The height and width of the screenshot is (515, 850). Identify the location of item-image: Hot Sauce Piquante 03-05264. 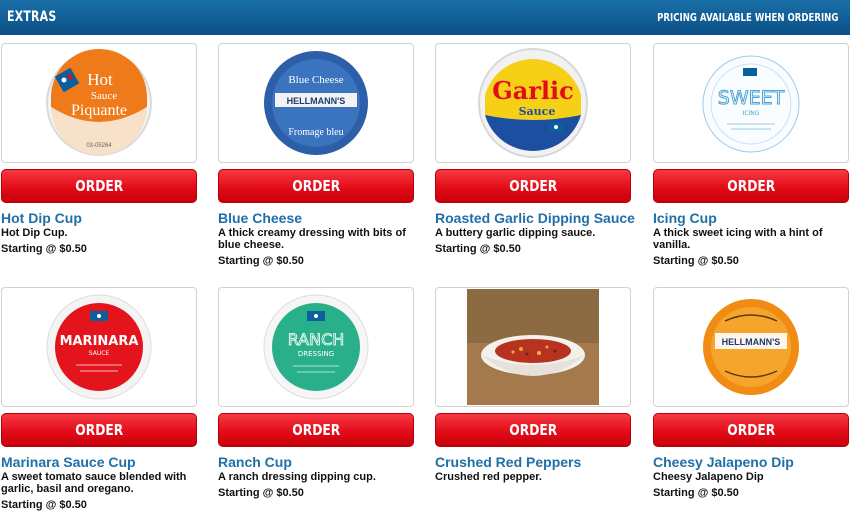
(99, 103).